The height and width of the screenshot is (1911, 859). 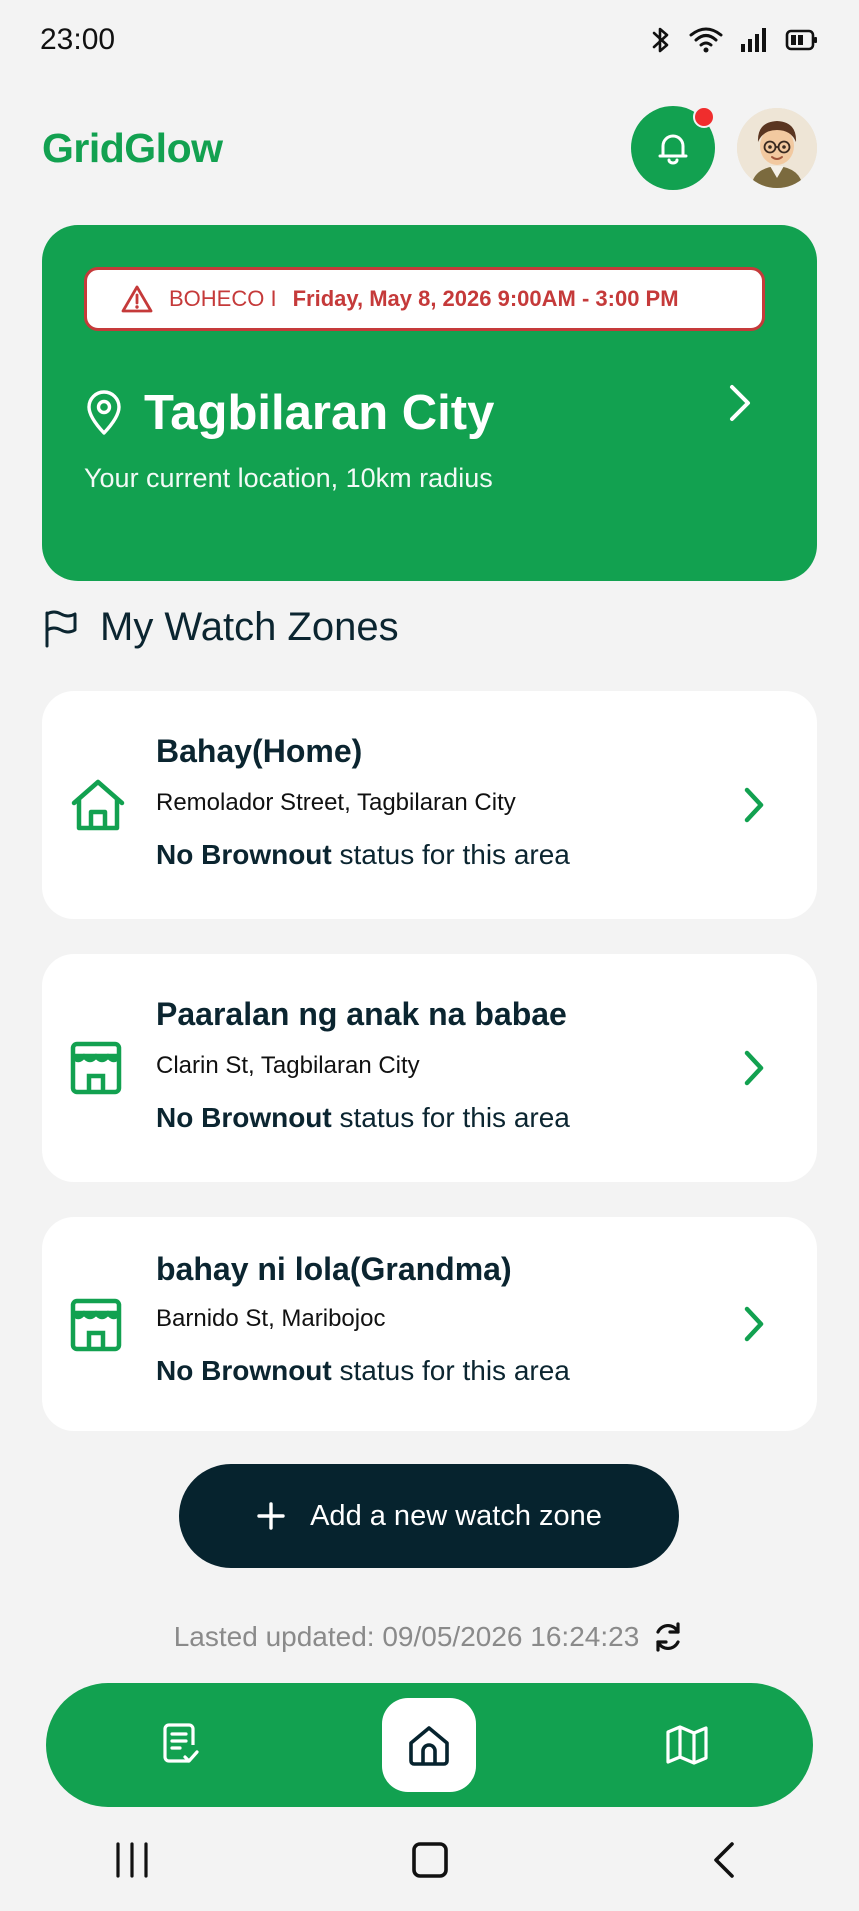 What do you see at coordinates (288, 1065) in the screenshot?
I see `zone-address: Clarin St, Tagbilaran City` at bounding box center [288, 1065].